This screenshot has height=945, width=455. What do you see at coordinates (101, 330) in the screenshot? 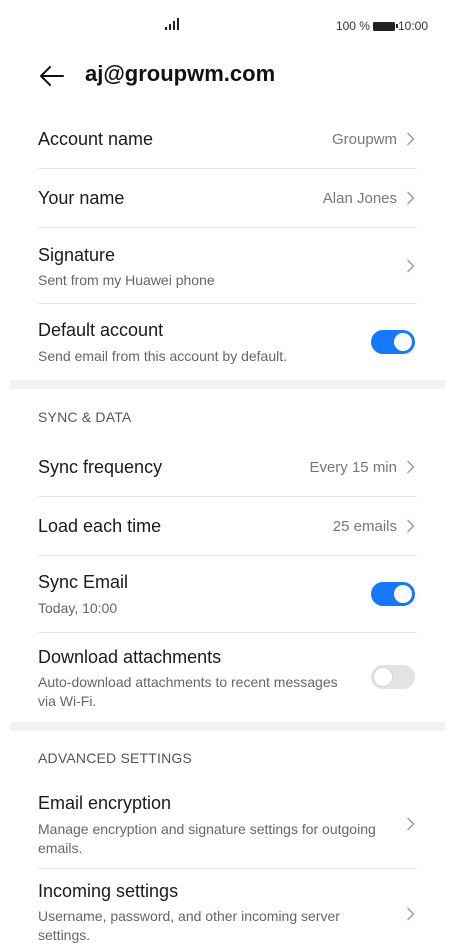
I see `default-account-label: Default account` at bounding box center [101, 330].